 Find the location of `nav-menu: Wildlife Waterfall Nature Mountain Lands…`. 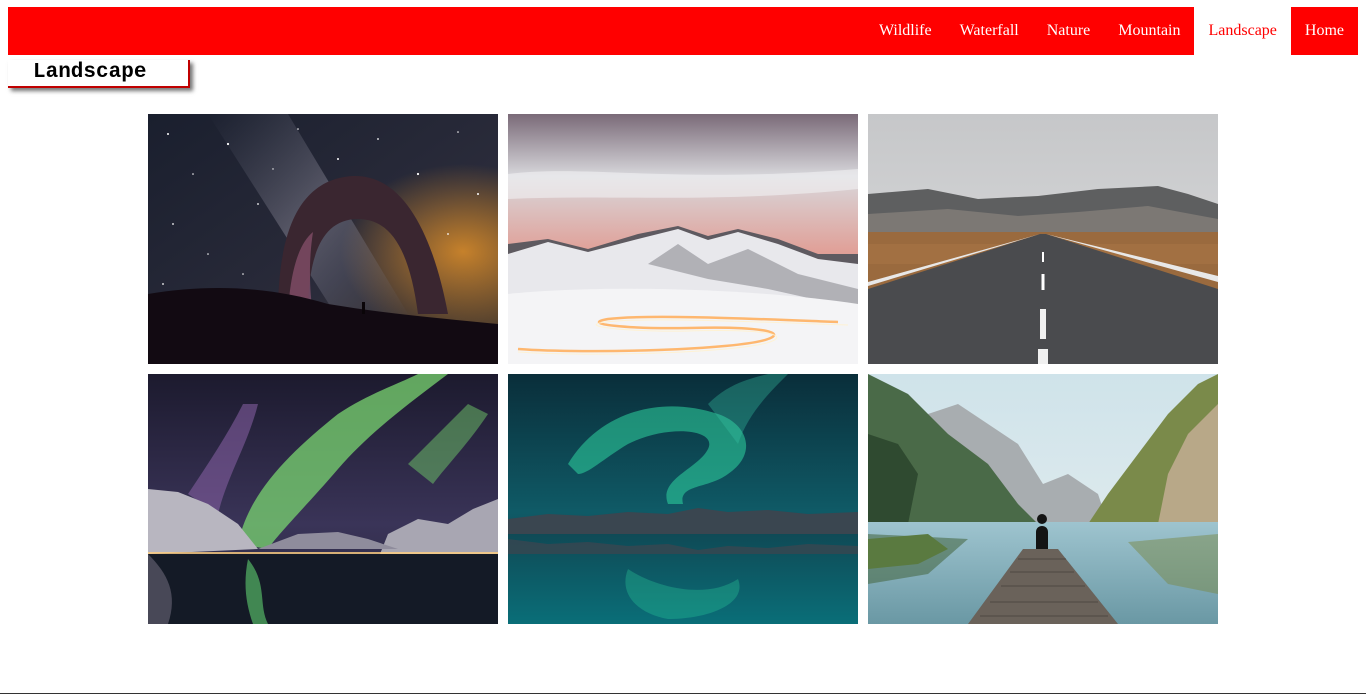

nav-menu: Wildlife Waterfall Nature Mountain Lands… is located at coordinates (1111, 31).